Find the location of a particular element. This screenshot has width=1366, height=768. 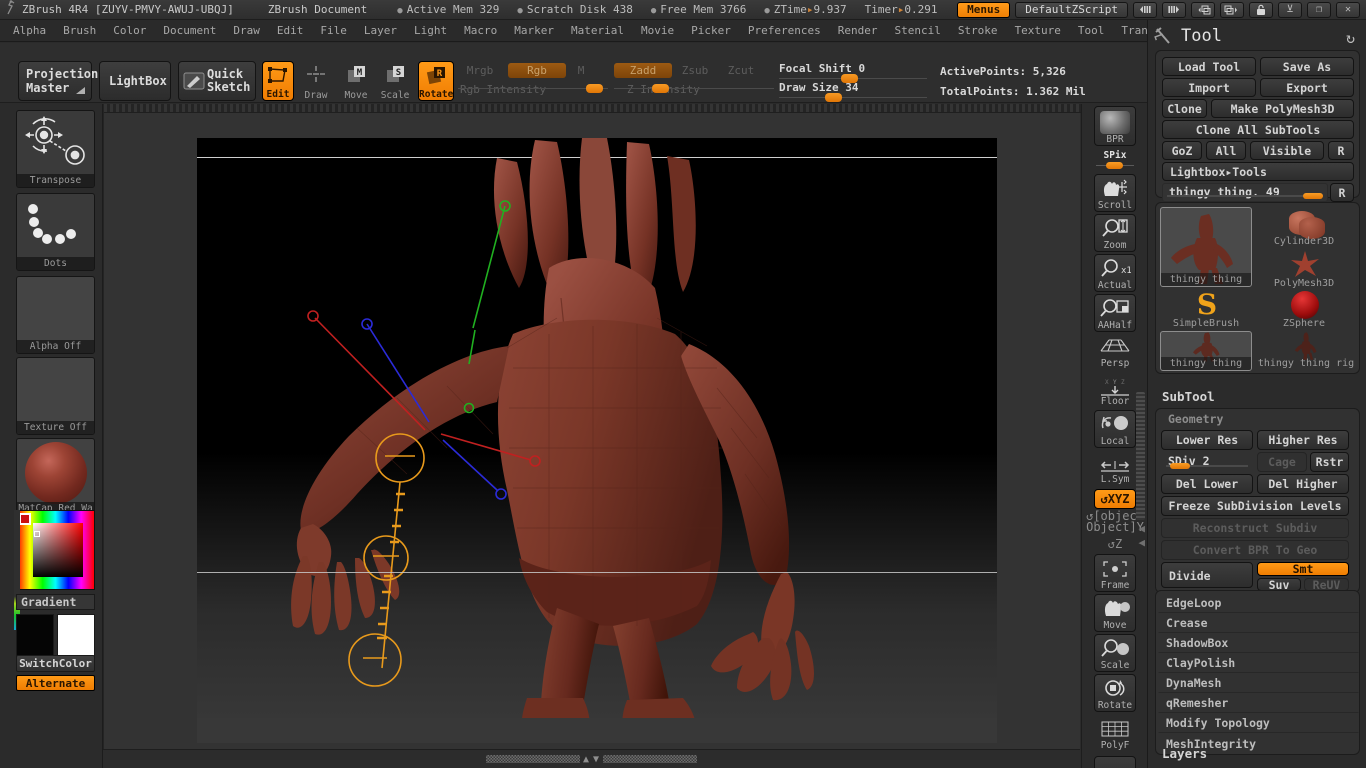

zadd-toggle: Zadd is located at coordinates (643, 70).